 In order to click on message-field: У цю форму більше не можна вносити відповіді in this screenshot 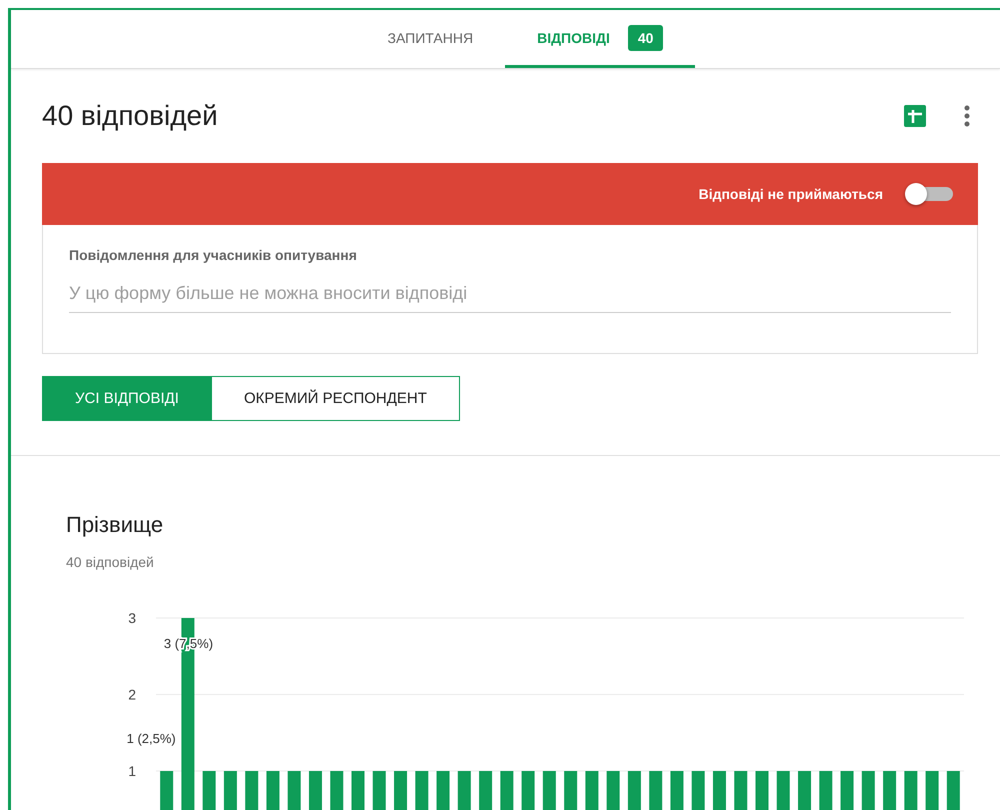, I will do `click(510, 295)`.